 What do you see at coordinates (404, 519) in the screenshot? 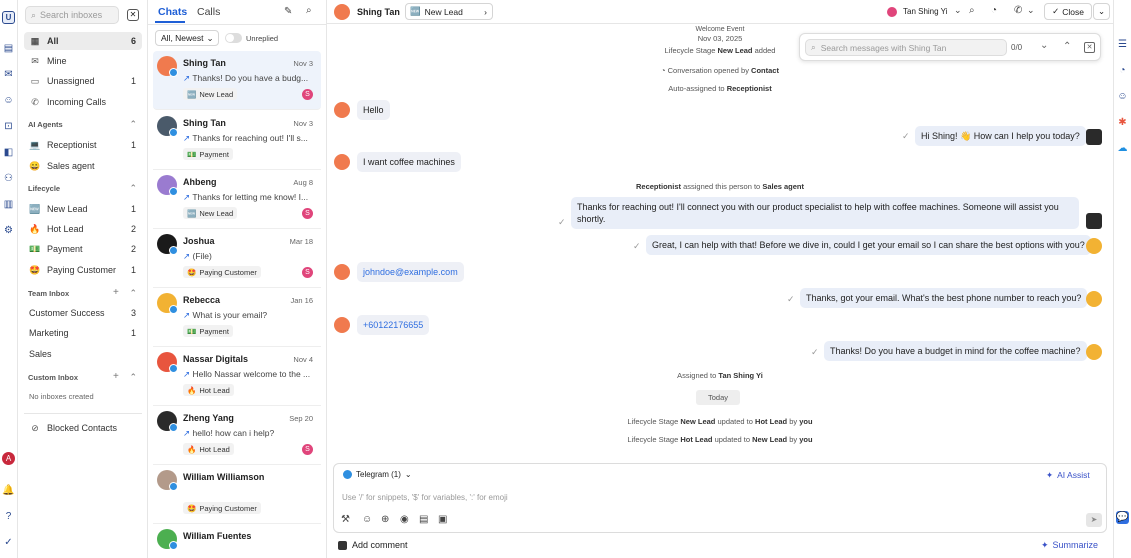
I see `snippet-icon: ◉` at bounding box center [404, 519].